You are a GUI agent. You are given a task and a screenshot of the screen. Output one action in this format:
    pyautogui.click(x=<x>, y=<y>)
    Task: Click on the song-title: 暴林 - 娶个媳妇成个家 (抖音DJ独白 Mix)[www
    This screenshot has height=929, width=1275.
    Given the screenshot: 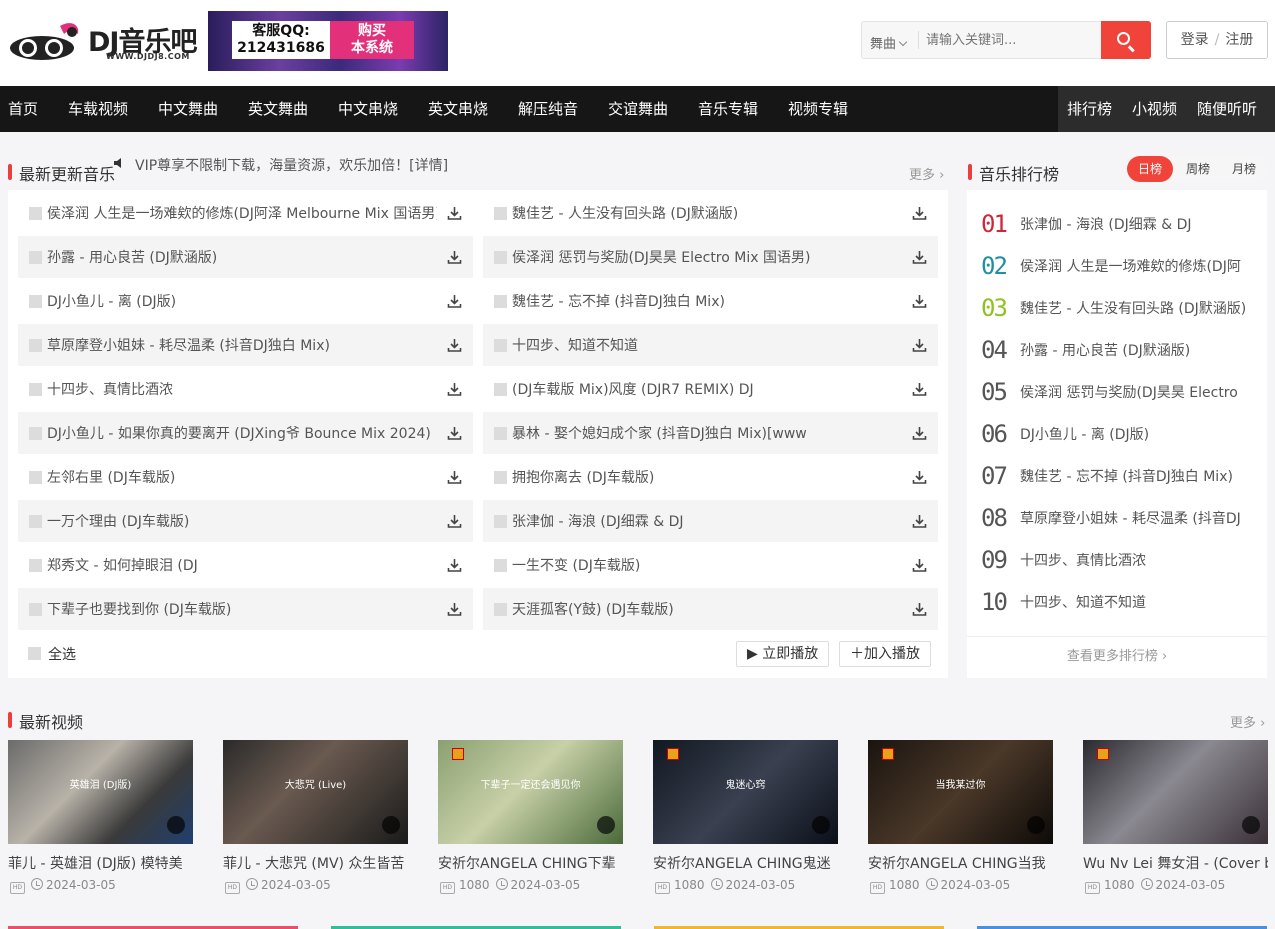 What is the action you would take?
    pyautogui.click(x=707, y=433)
    